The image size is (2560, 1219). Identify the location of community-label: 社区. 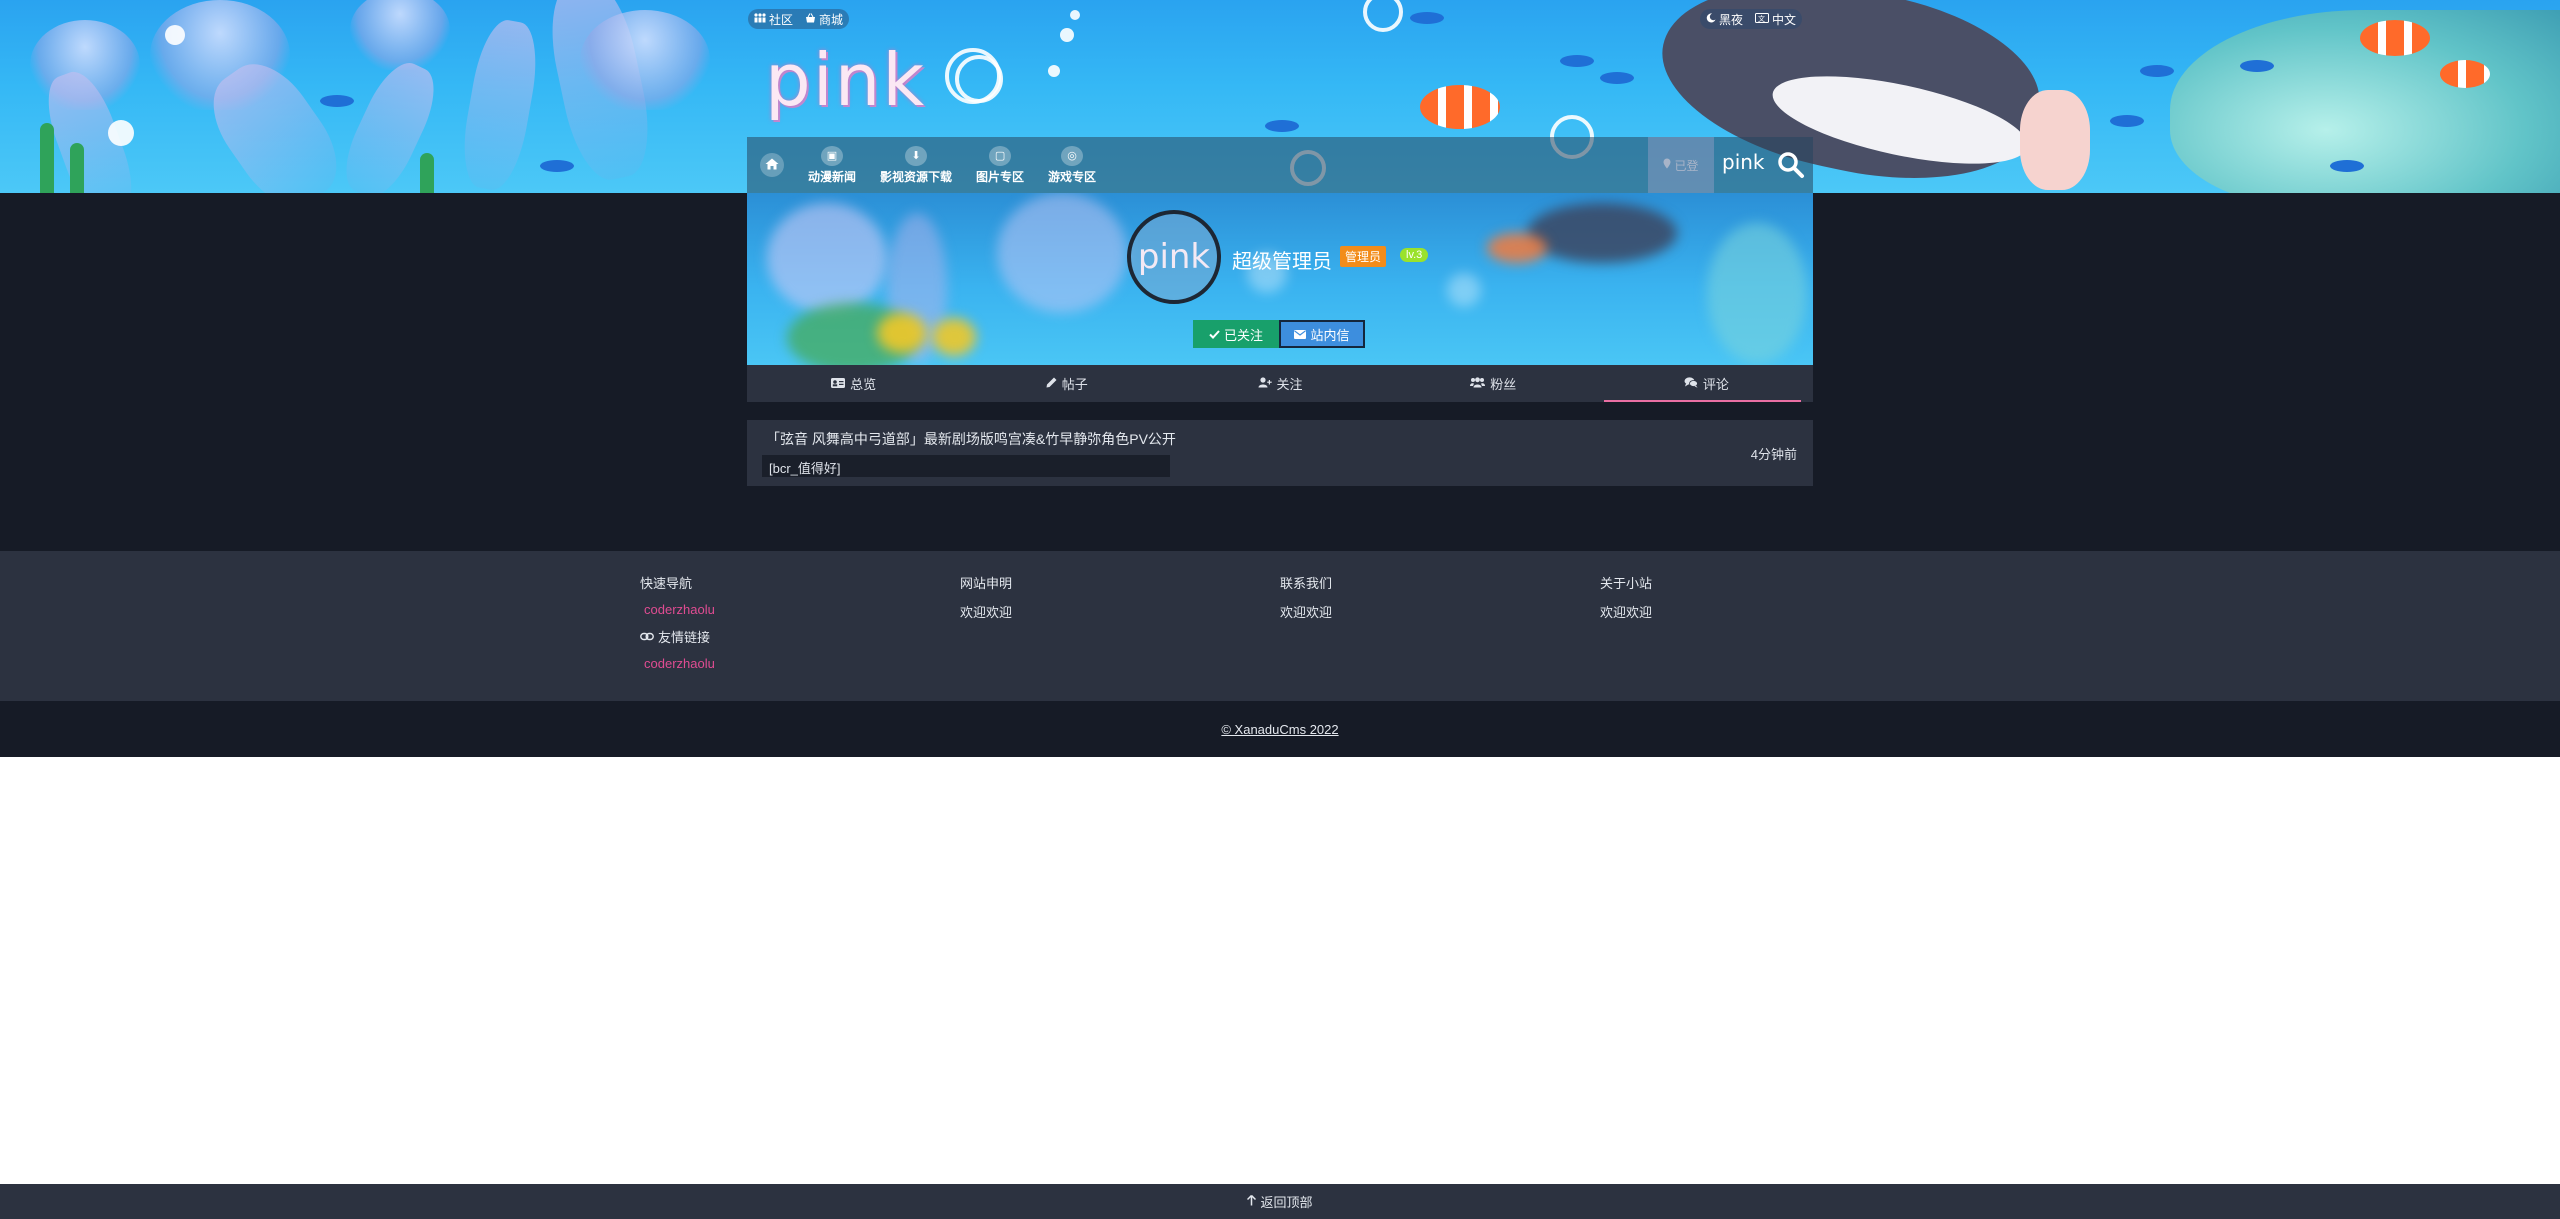
(781, 19).